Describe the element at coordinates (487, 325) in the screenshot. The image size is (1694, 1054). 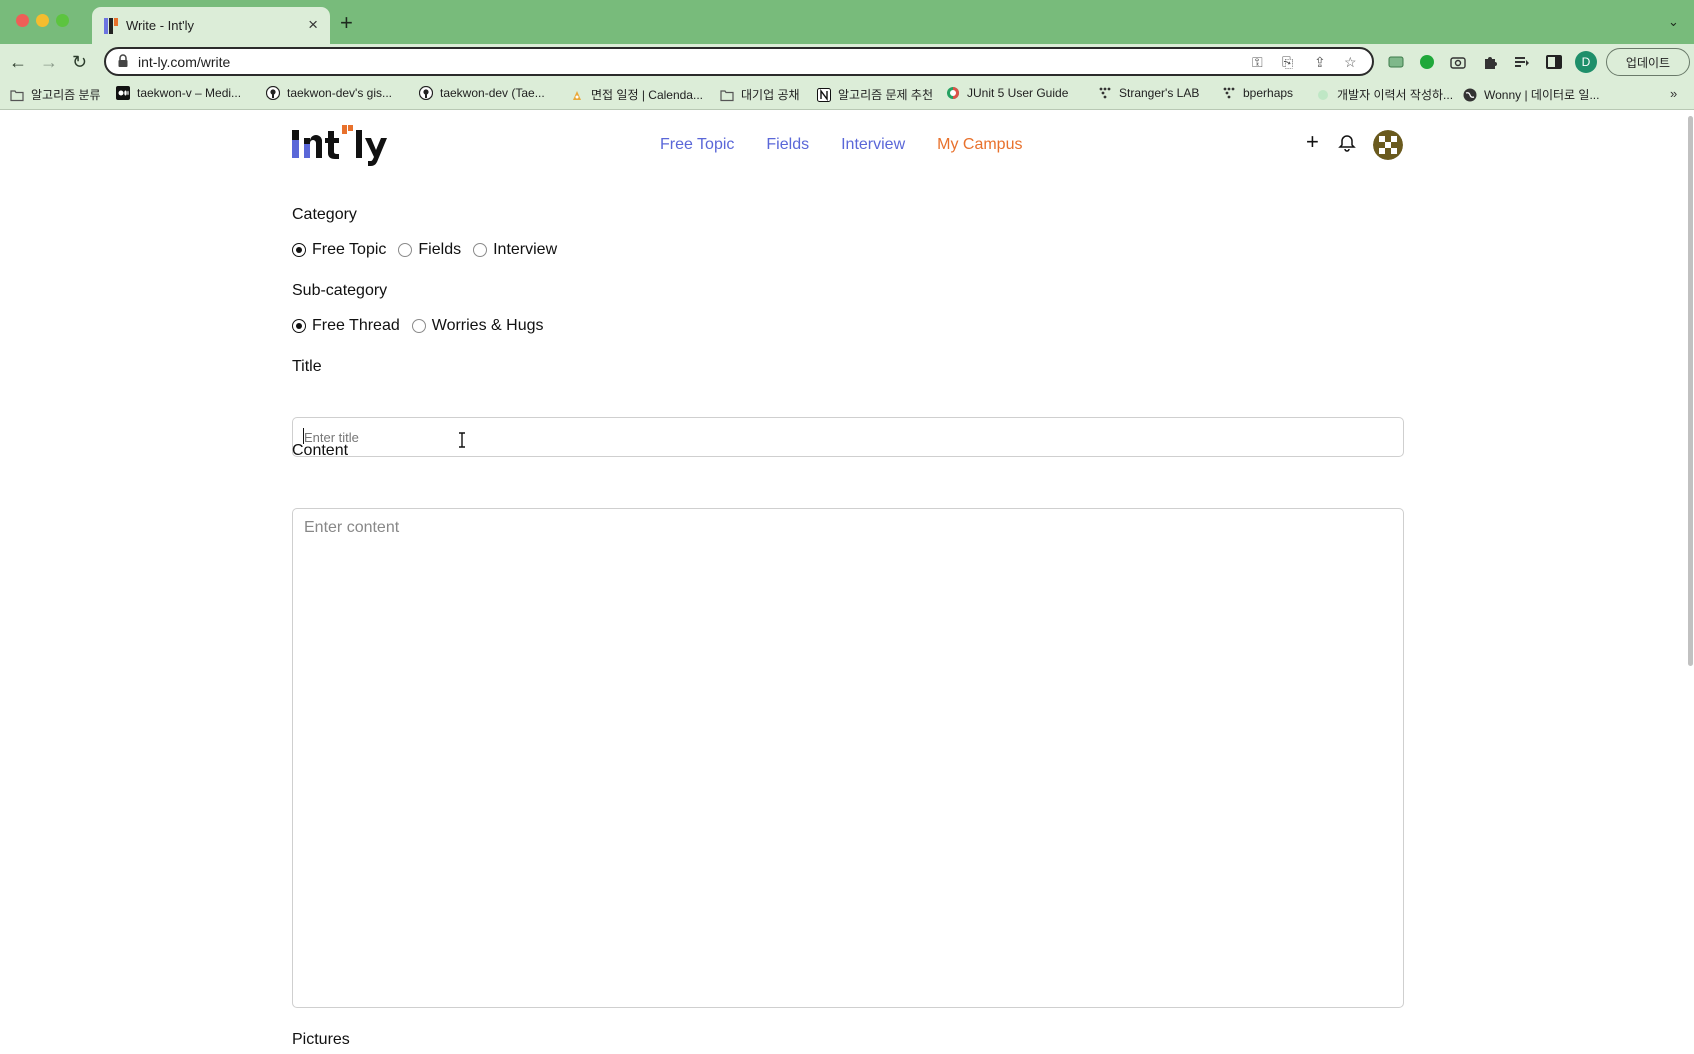
I see `subcategory-option-label: Worries & Hugs` at that location.